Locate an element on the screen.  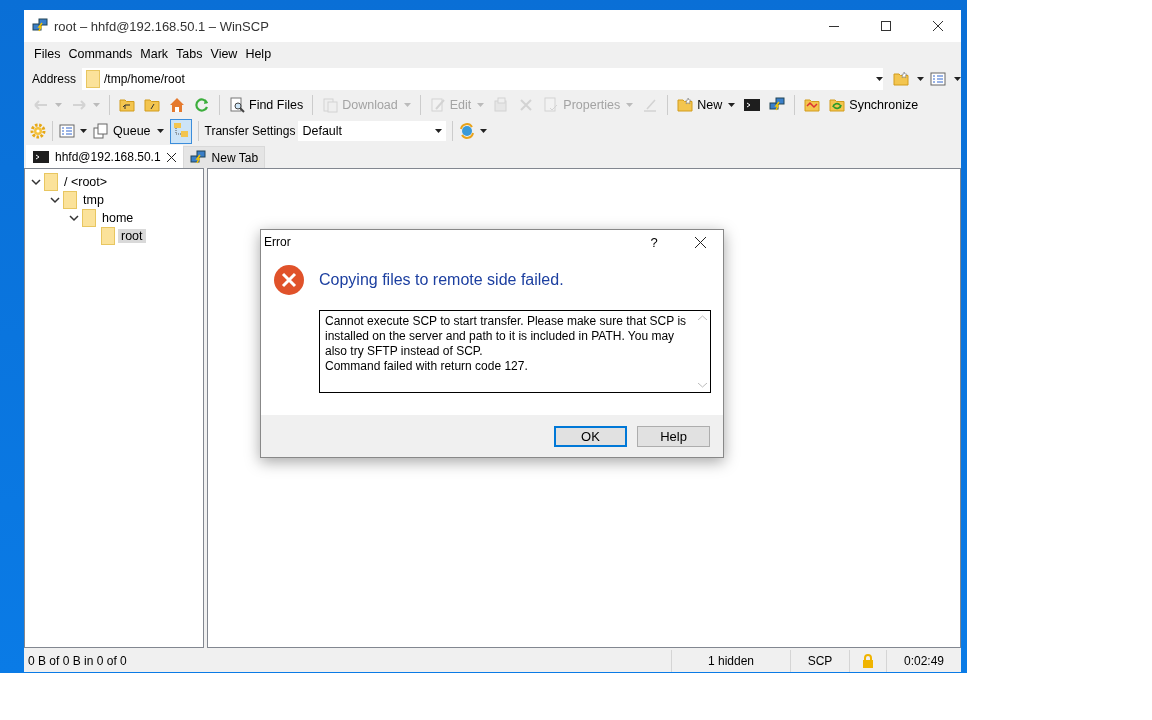
sync-folder-icon is located at coordinates (837, 105).